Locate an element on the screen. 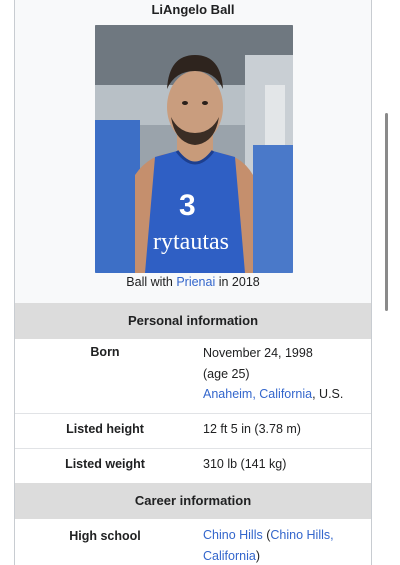 Image resolution: width=400 pixels, height=565 pixels. jersey-number: 3 is located at coordinates (187, 205).